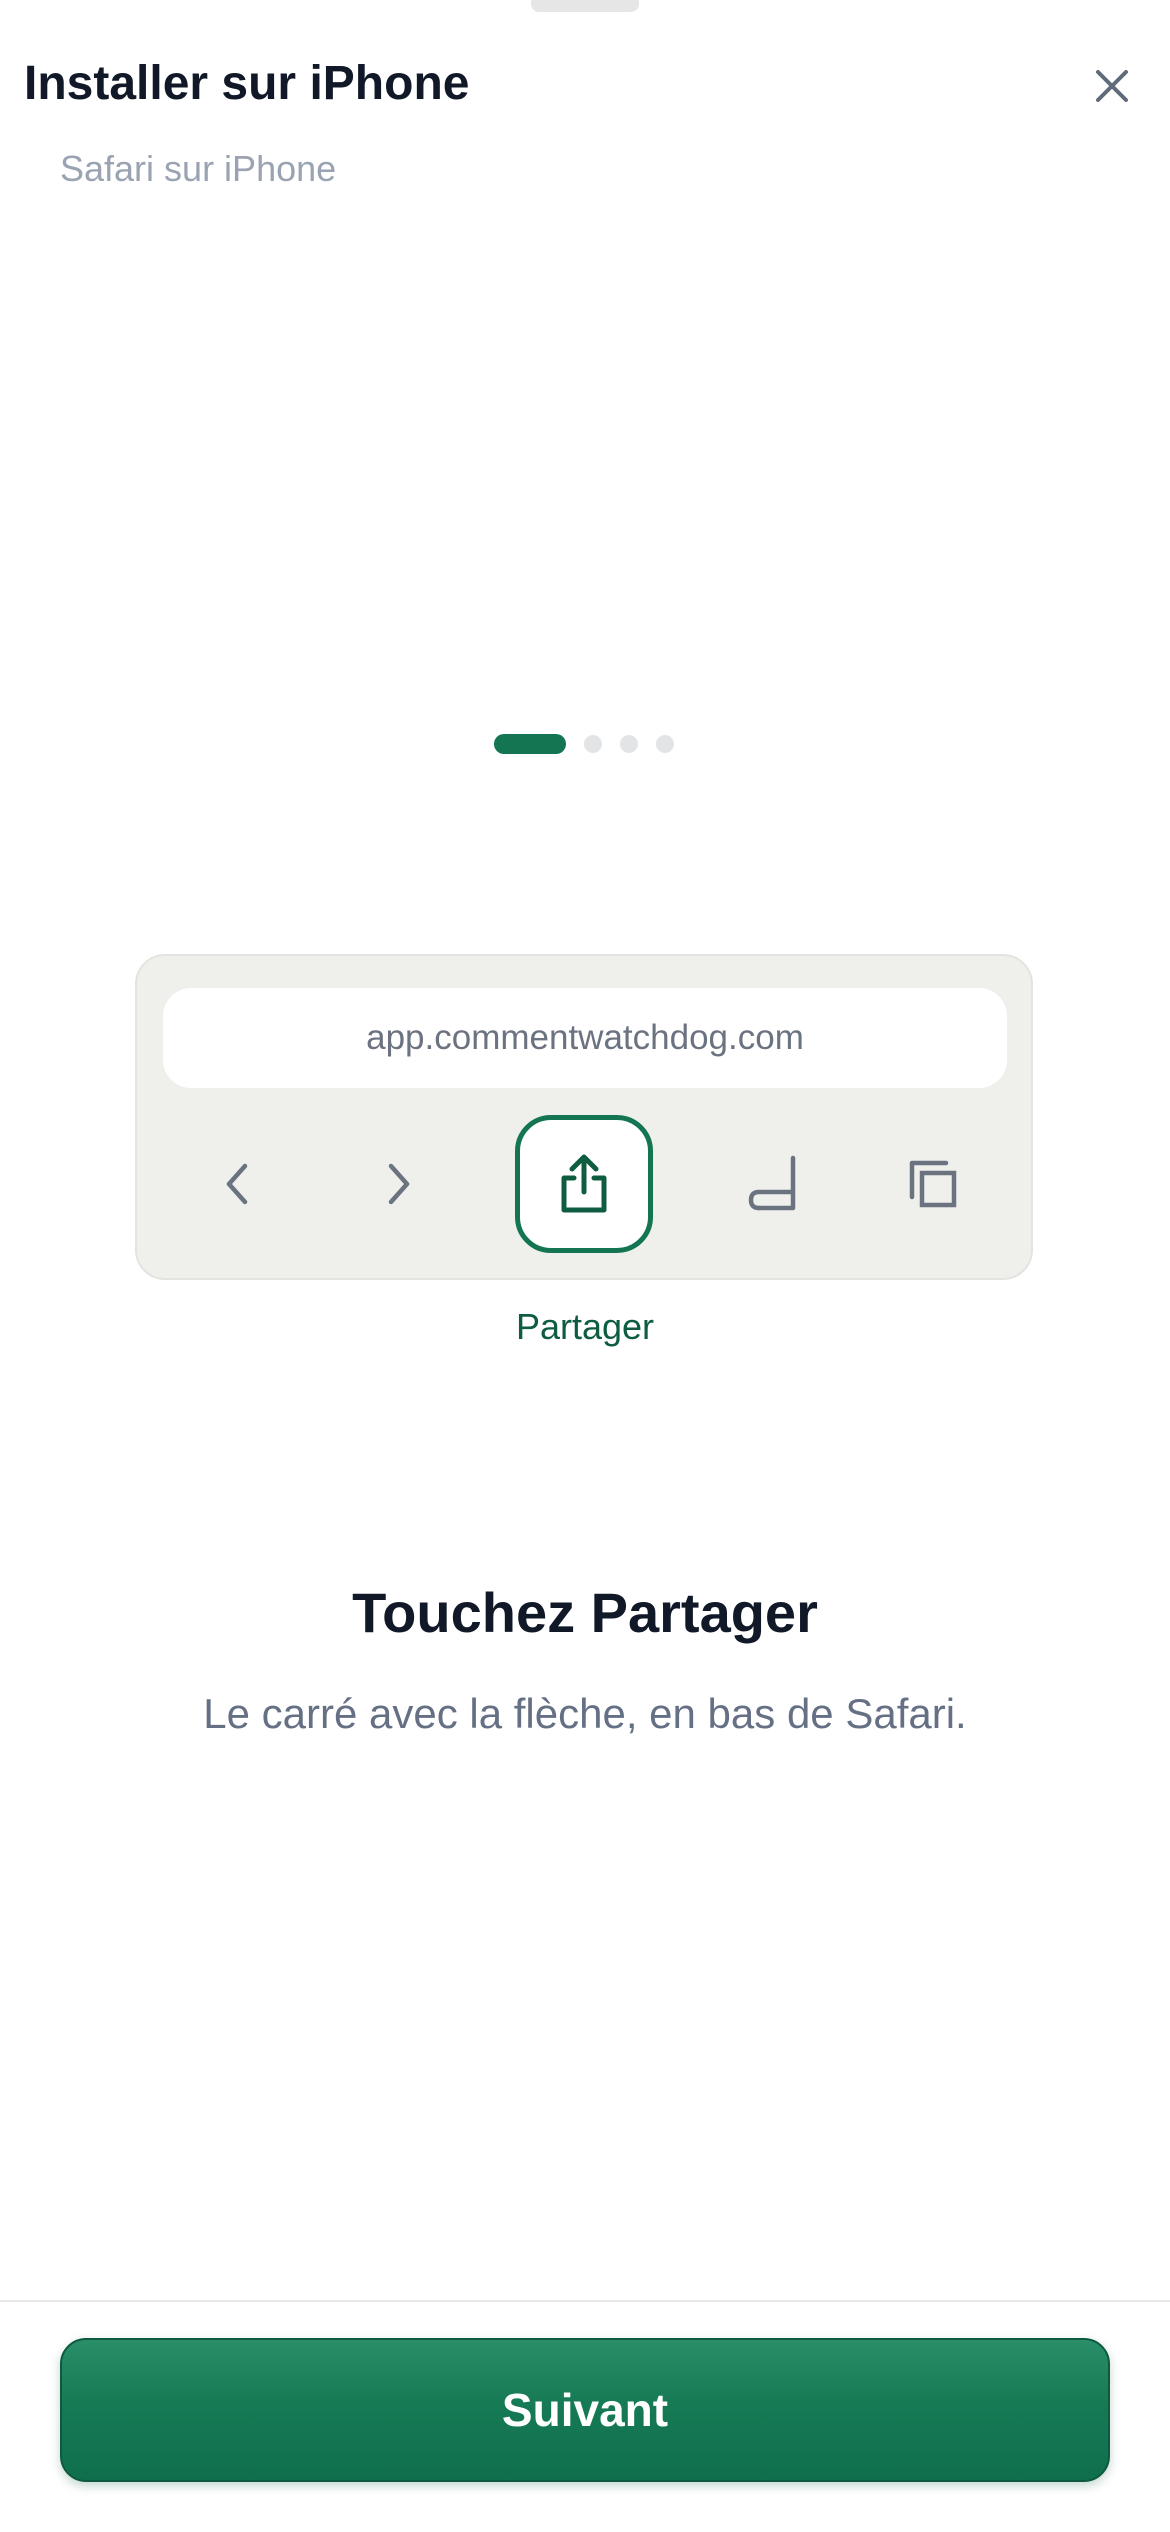 This screenshot has width=1170, height=2532. I want to click on share-button-highlight, so click(584, 1184).